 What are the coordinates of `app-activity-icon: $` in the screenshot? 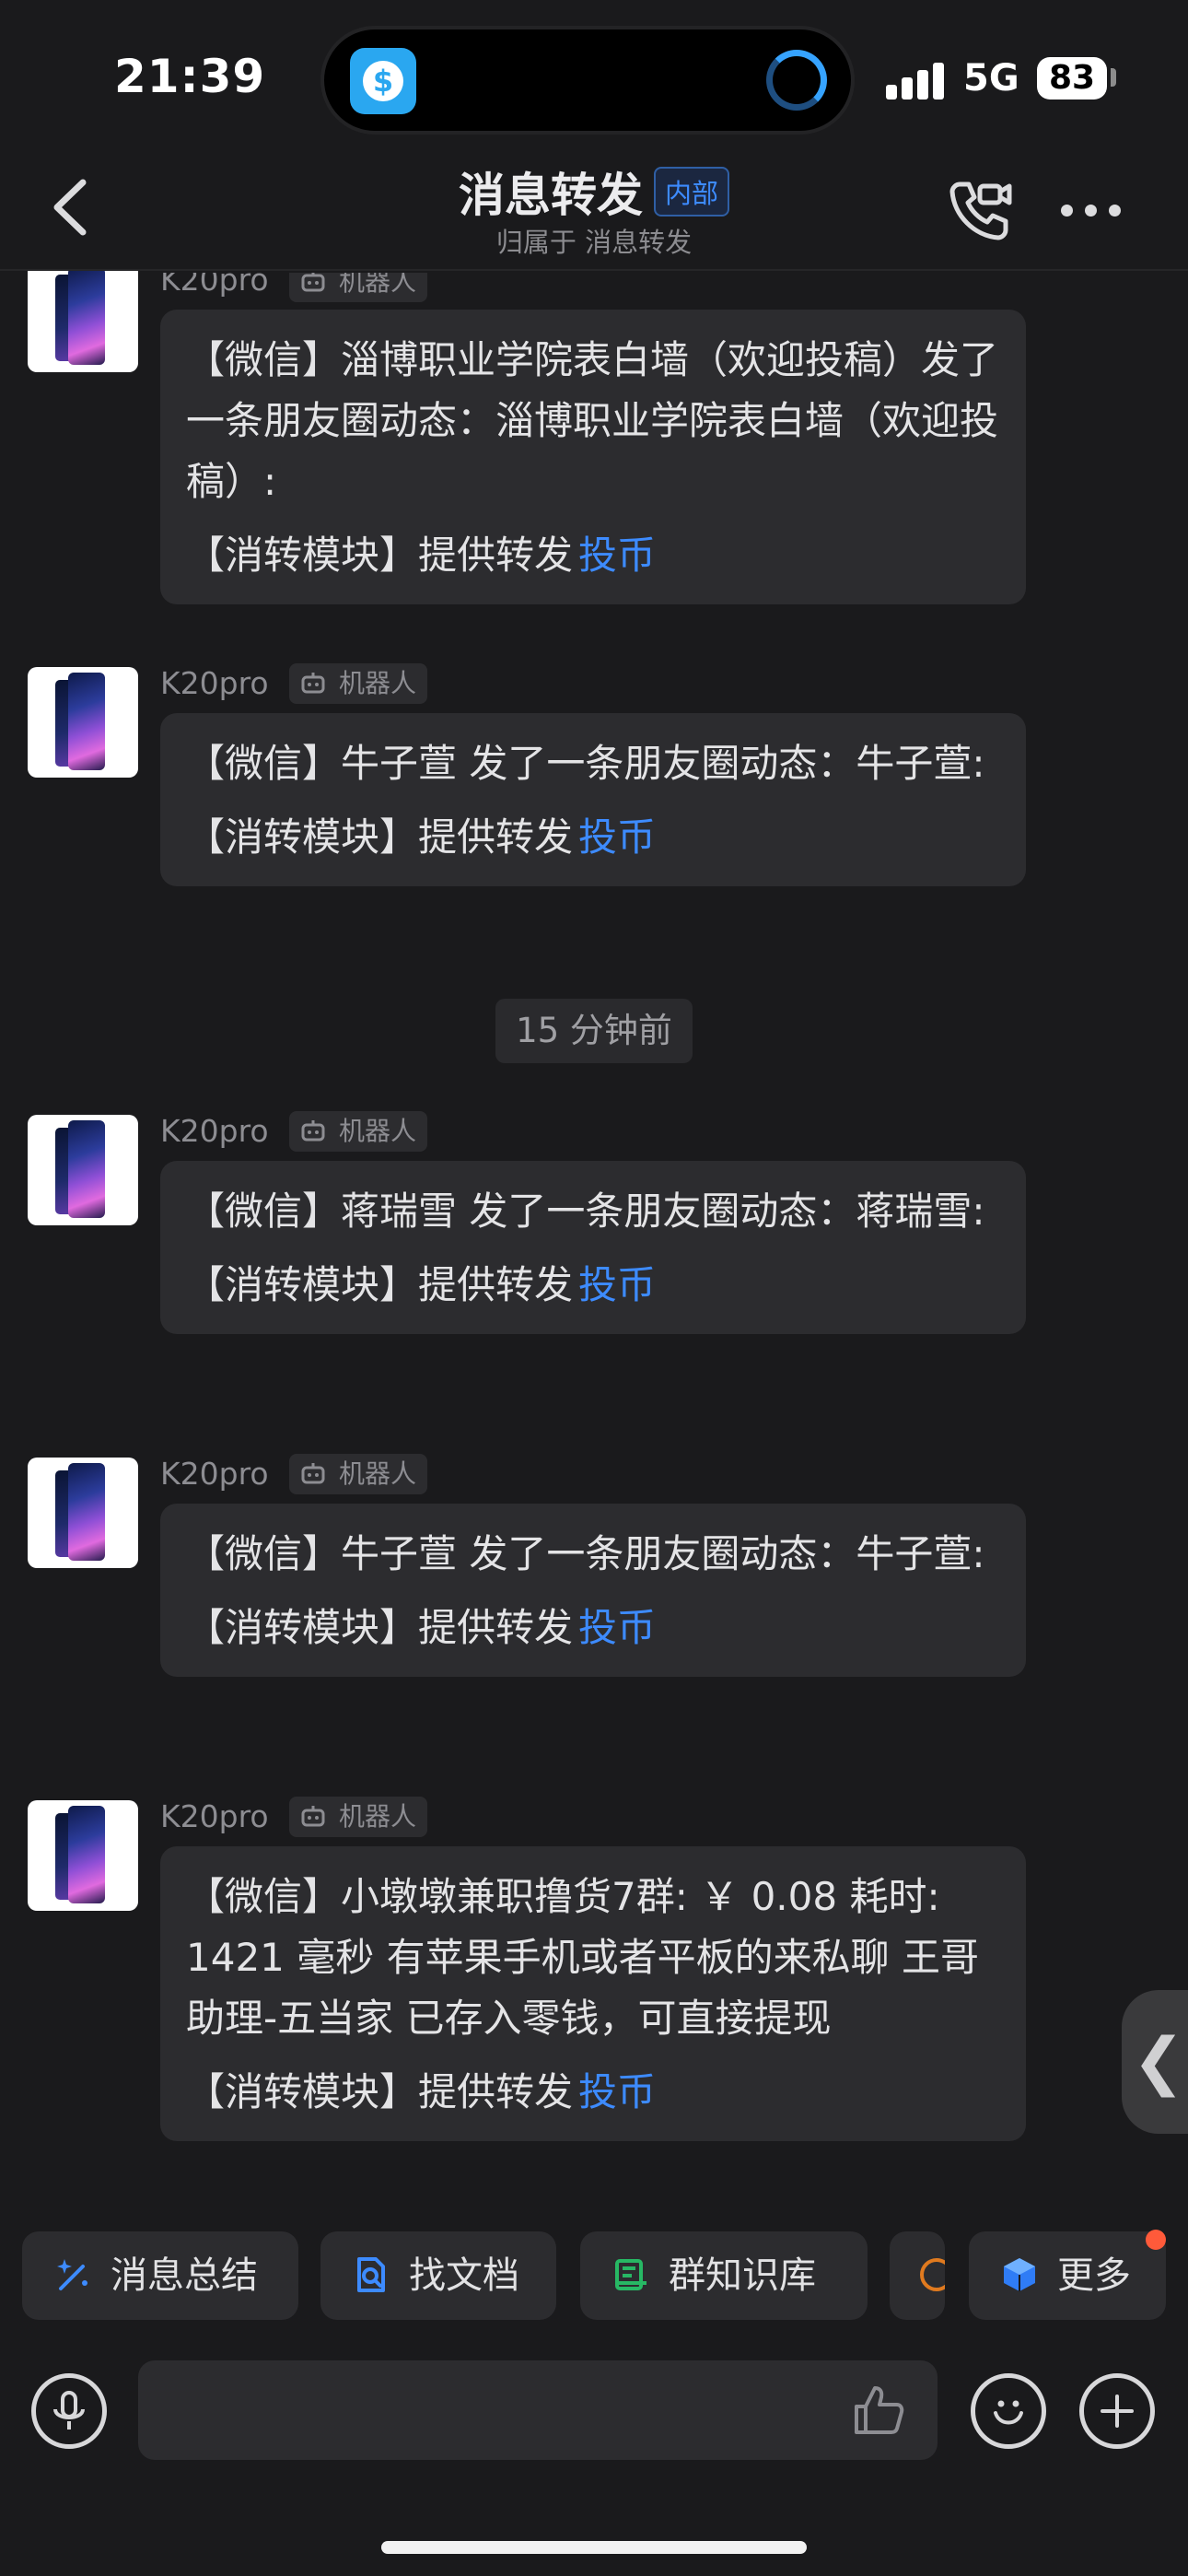 It's located at (383, 81).